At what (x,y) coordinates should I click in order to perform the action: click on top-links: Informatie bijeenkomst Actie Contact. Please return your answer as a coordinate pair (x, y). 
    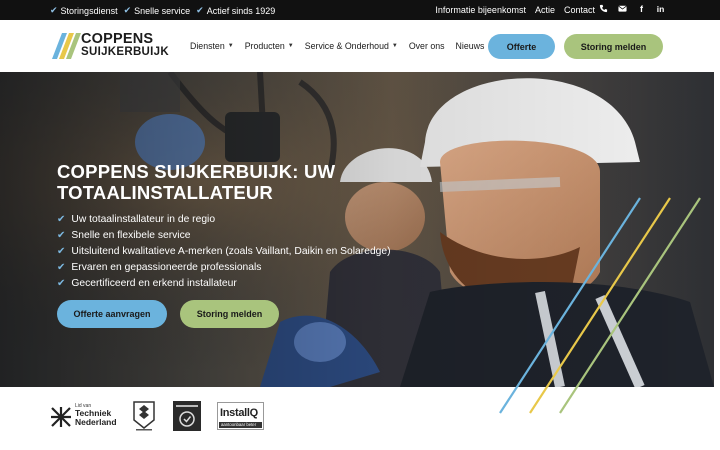
    Looking at the image, I should click on (515, 10).